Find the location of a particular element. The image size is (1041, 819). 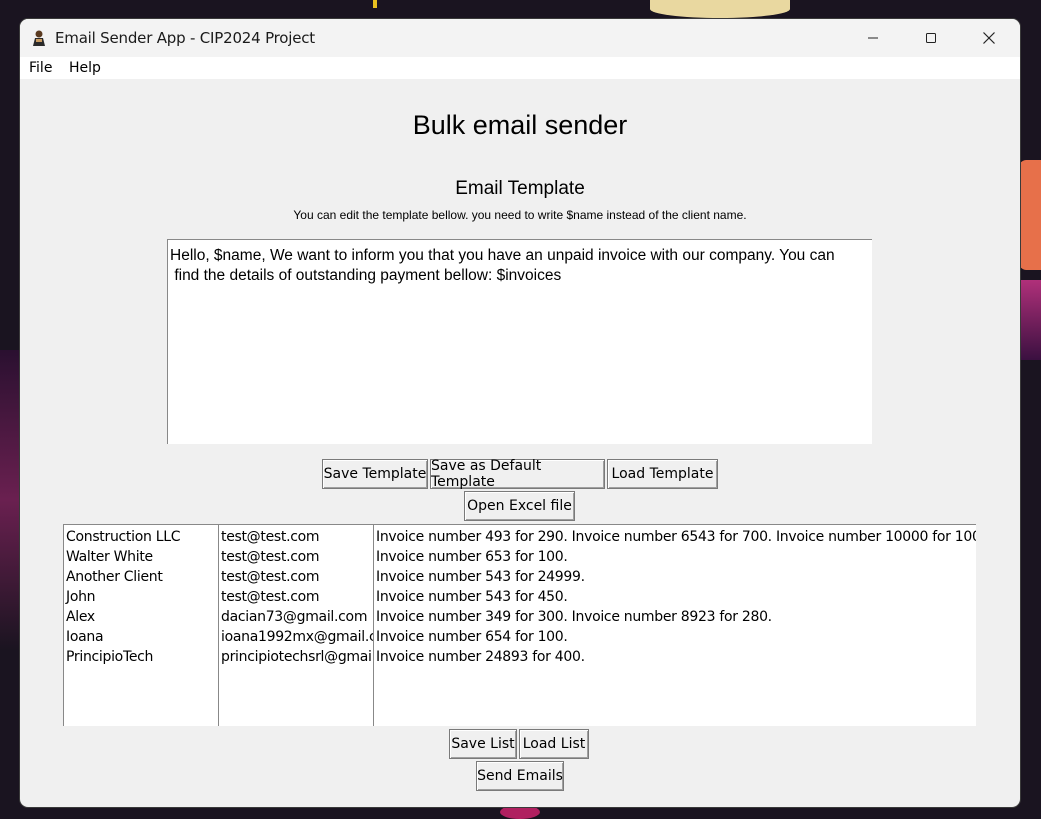

minimize-button is located at coordinates (873, 38).